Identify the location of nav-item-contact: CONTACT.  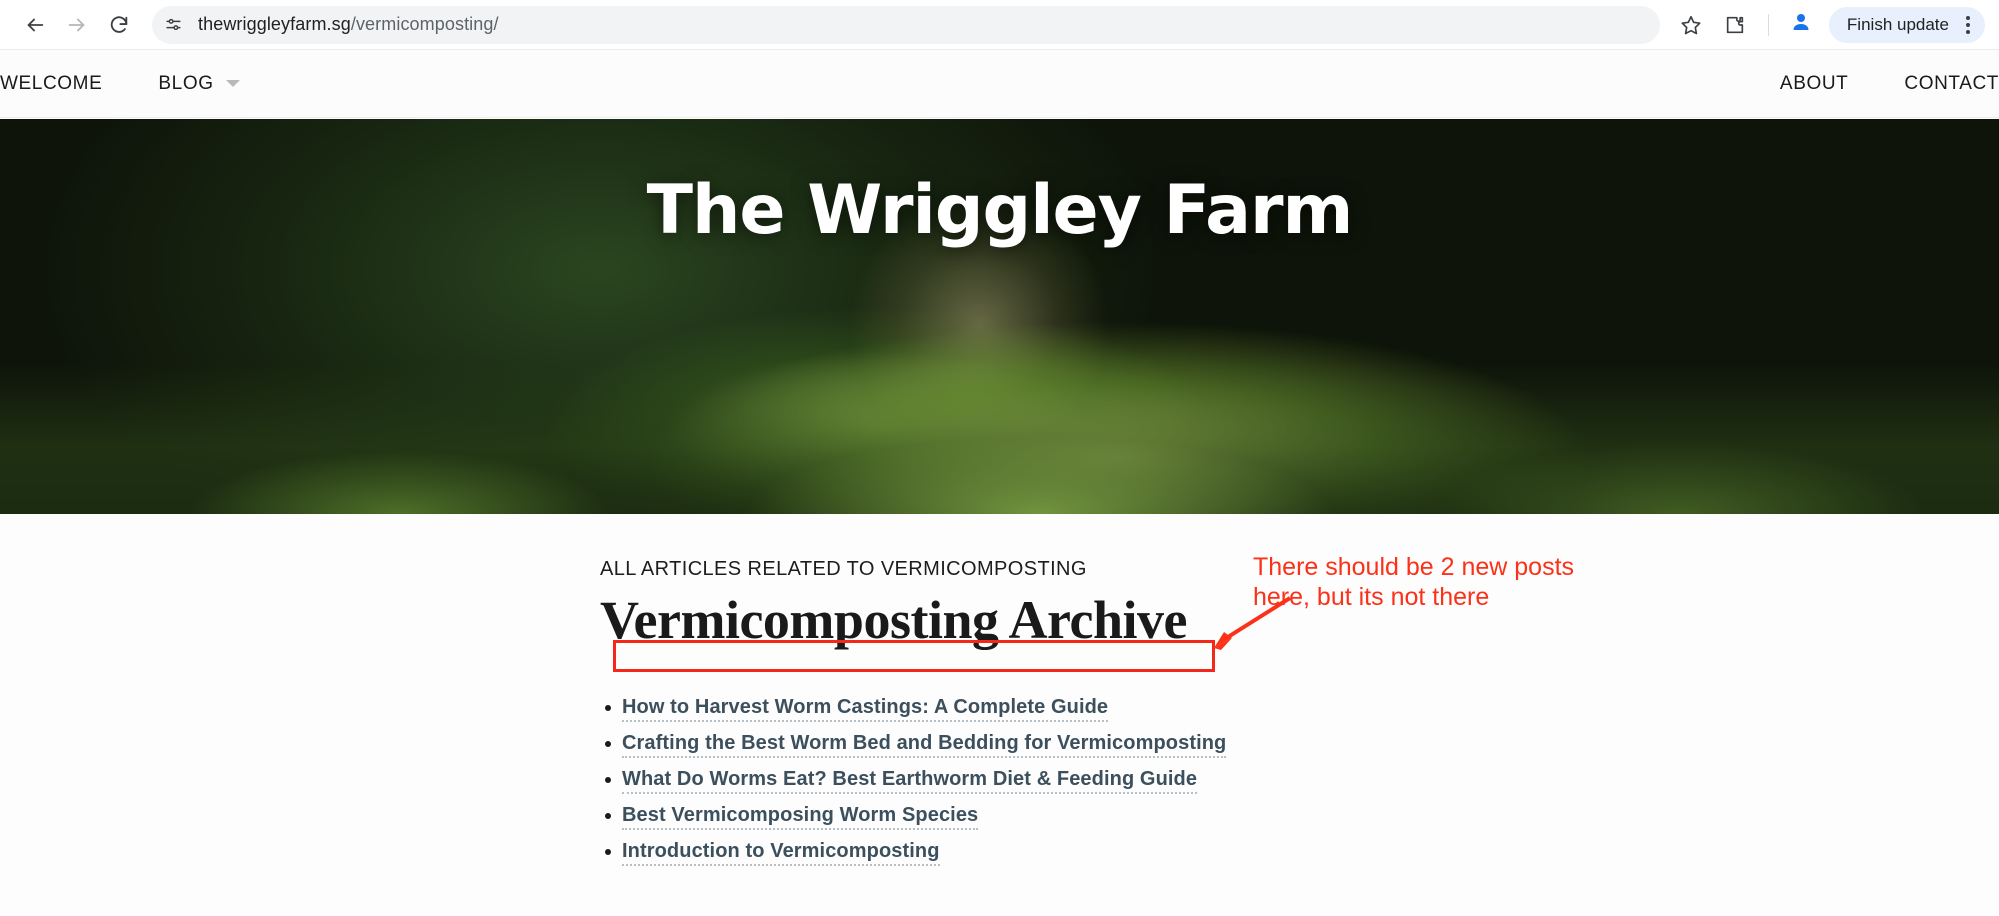
(1937, 84).